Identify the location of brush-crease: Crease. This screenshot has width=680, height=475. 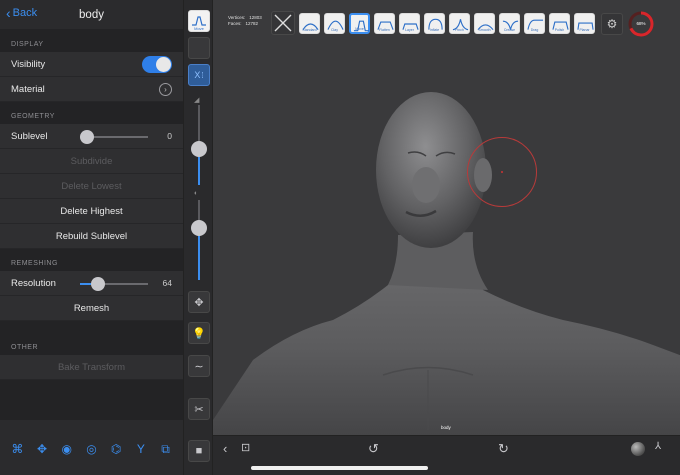
(509, 23).